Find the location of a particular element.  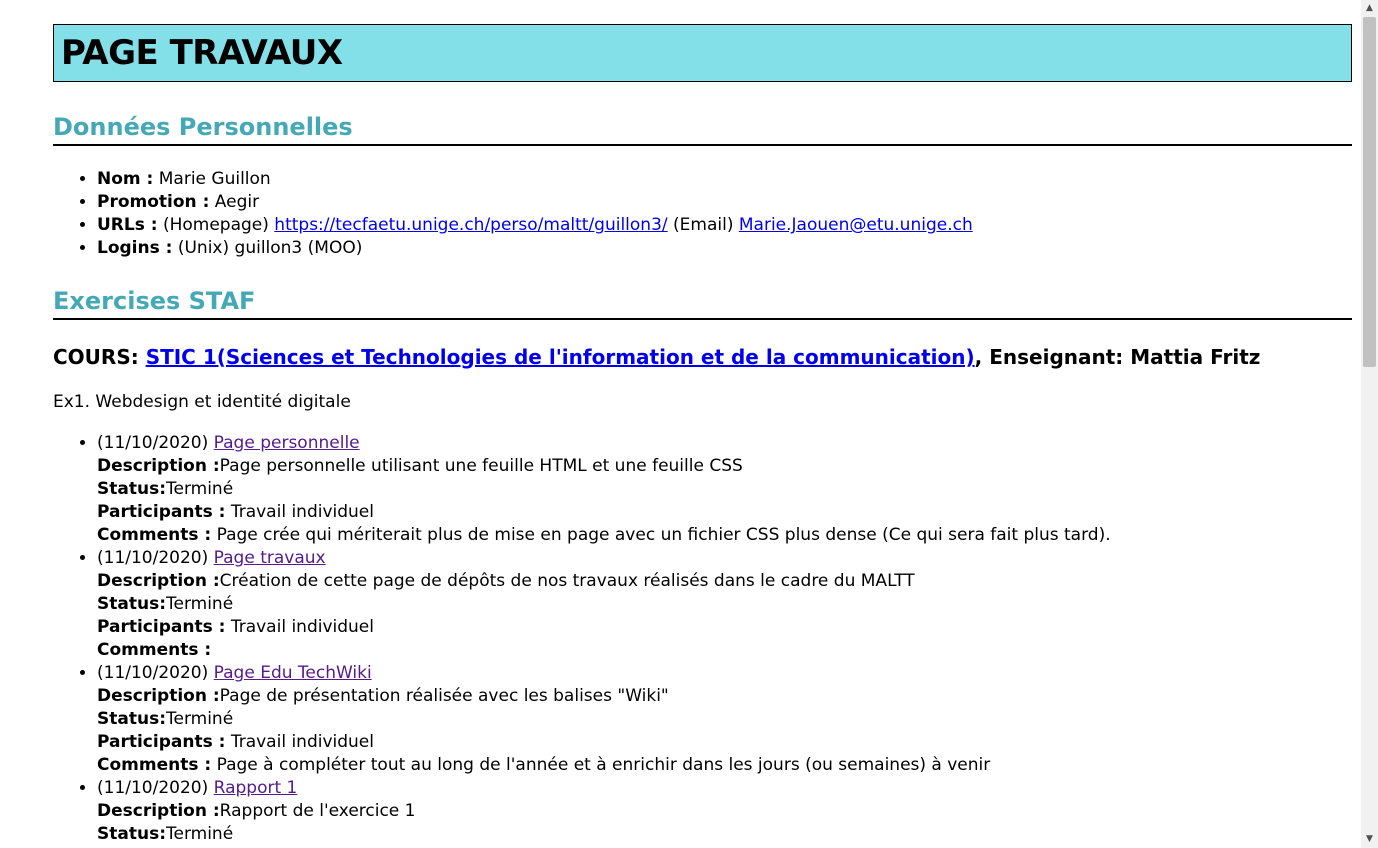

page-title: PAGE TRAVAUX is located at coordinates (202, 53).